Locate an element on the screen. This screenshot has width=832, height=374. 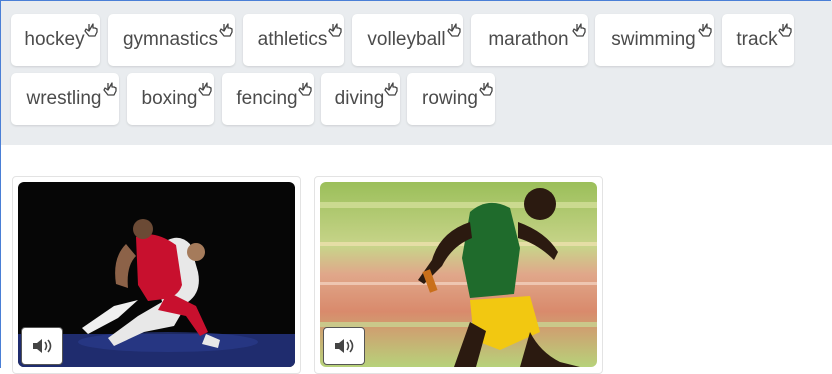
word-chip-gymnastics: gymnastics is located at coordinates (171, 40).